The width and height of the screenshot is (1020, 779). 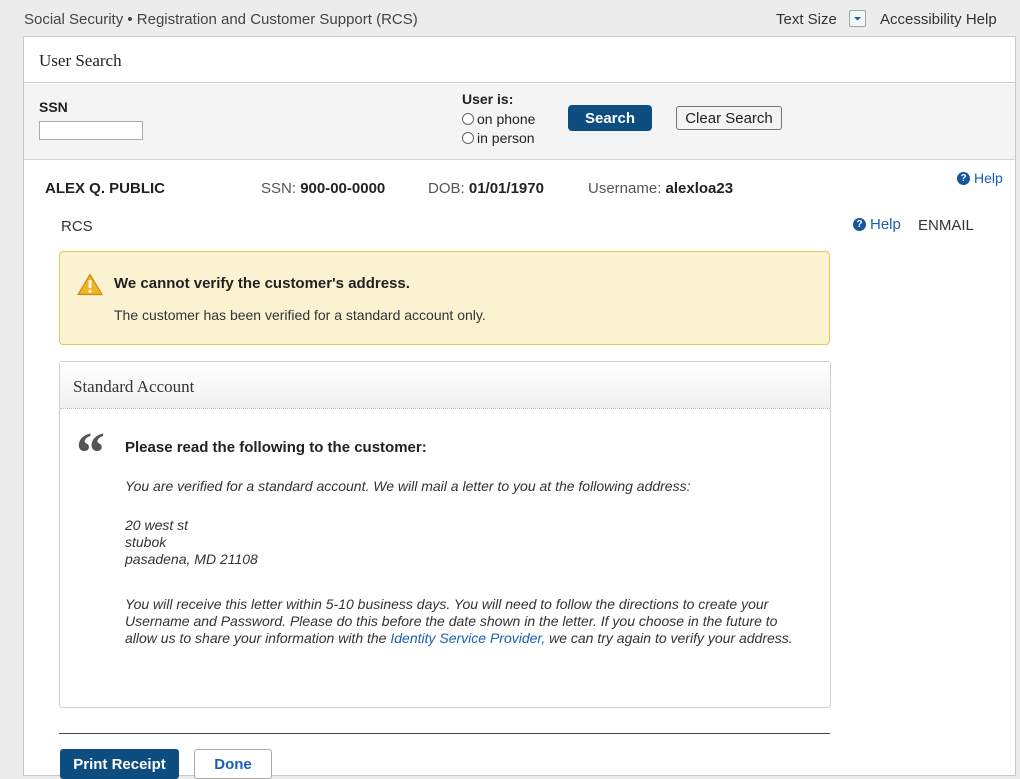 What do you see at coordinates (669, 638) in the screenshot?
I see `letter-instructions-end: we can try again to verify your address.` at bounding box center [669, 638].